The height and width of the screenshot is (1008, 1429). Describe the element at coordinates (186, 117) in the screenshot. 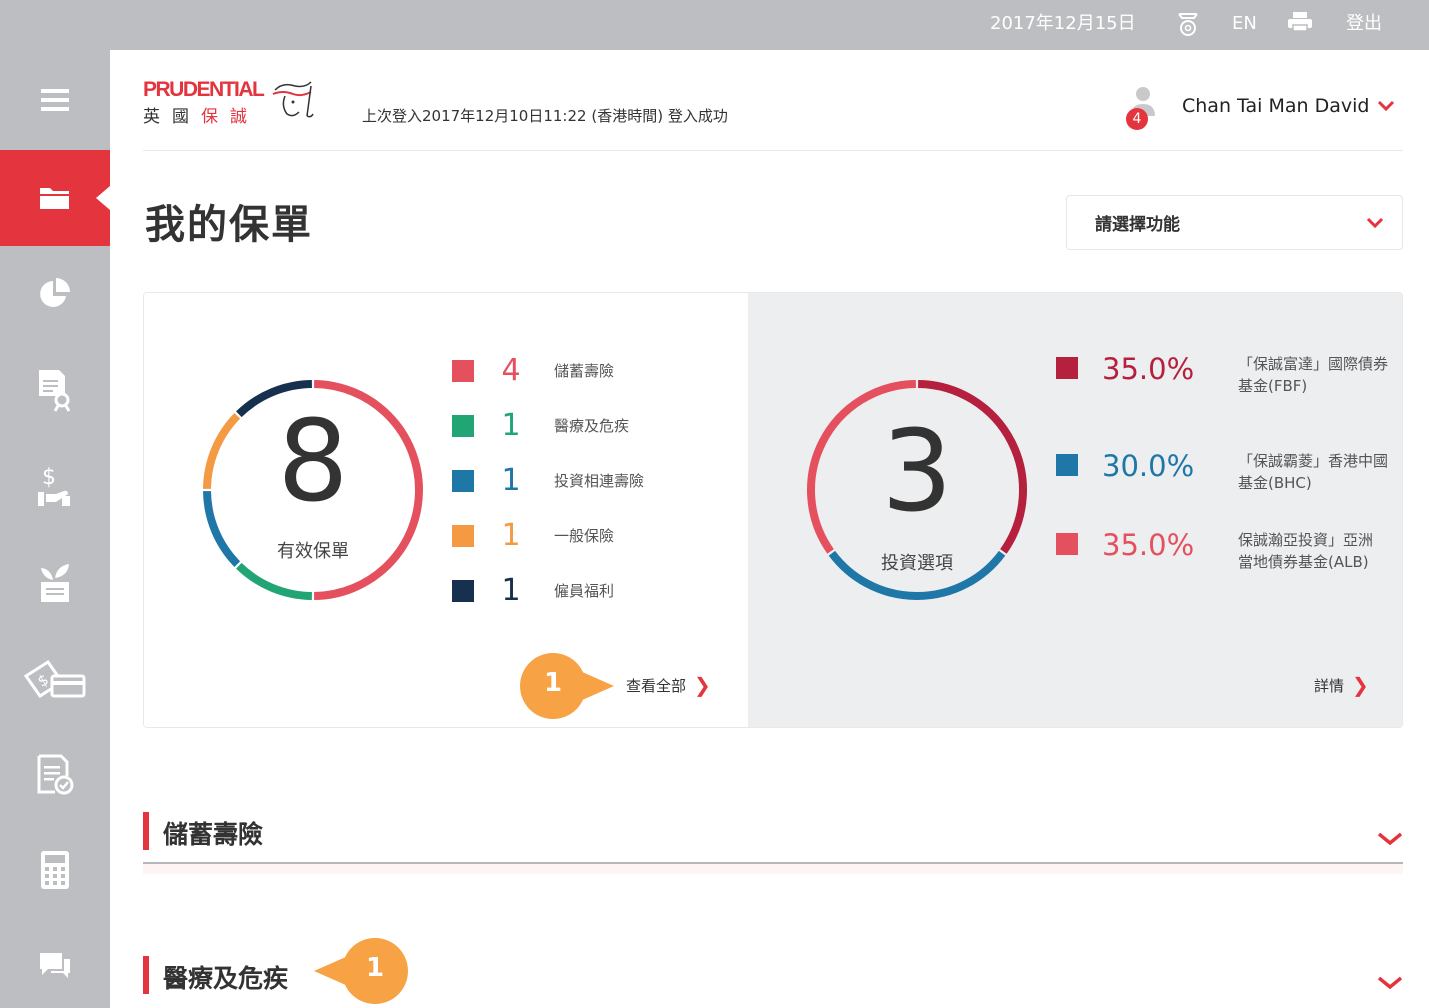

I see `logo-char: 國` at that location.